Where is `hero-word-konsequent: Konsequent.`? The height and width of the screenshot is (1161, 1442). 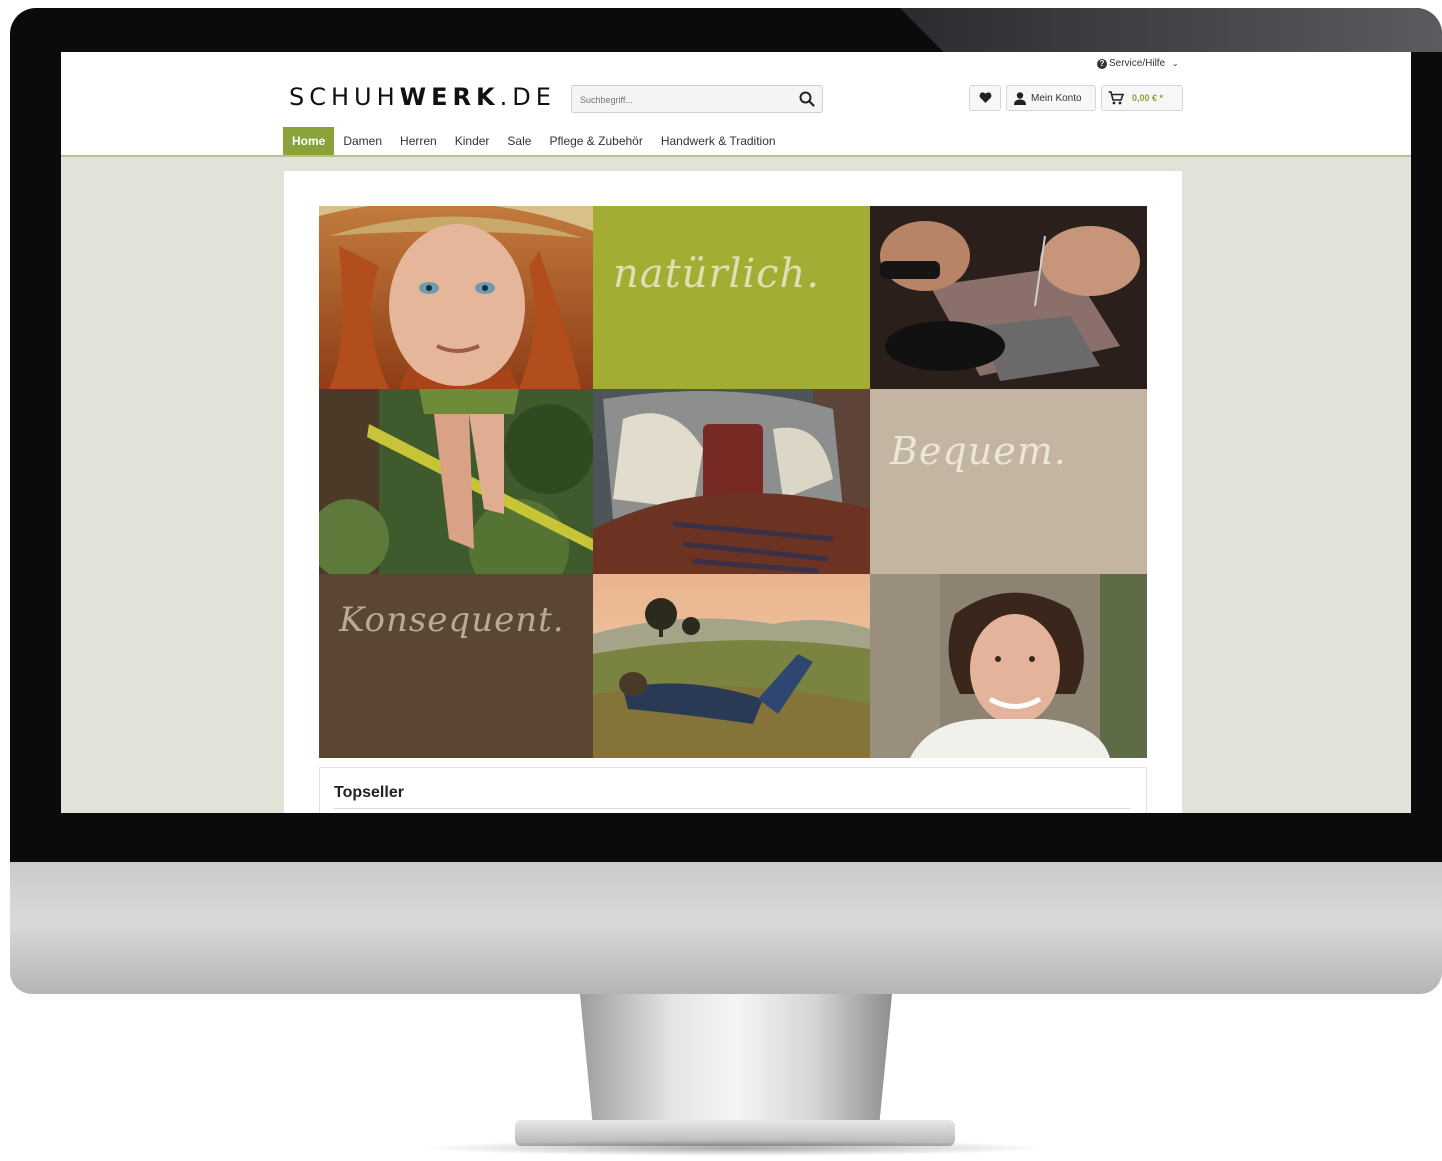
hero-word-konsequent: Konsequent. is located at coordinates (452, 620).